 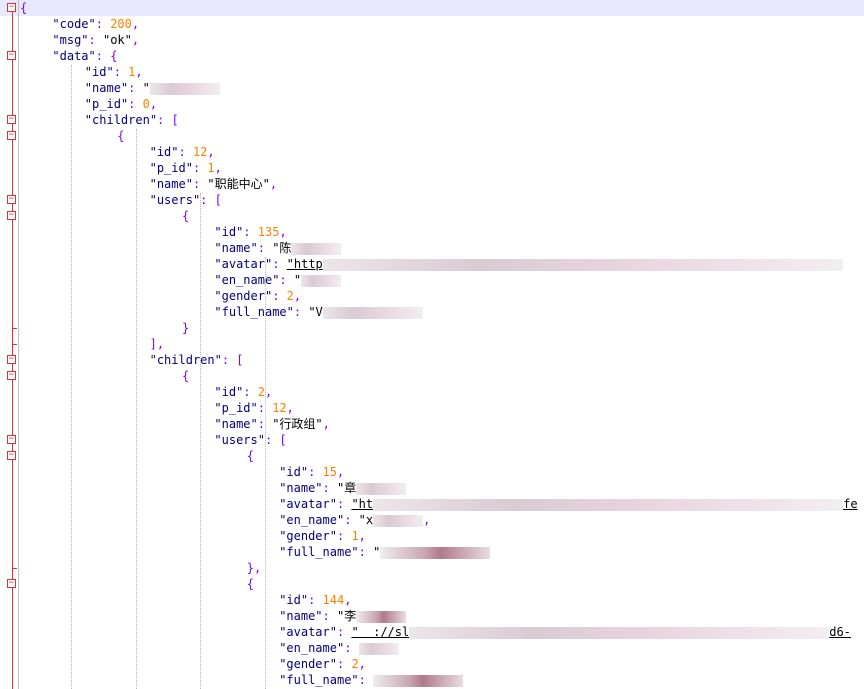 I want to click on json-string: ", so click(x=297, y=280).